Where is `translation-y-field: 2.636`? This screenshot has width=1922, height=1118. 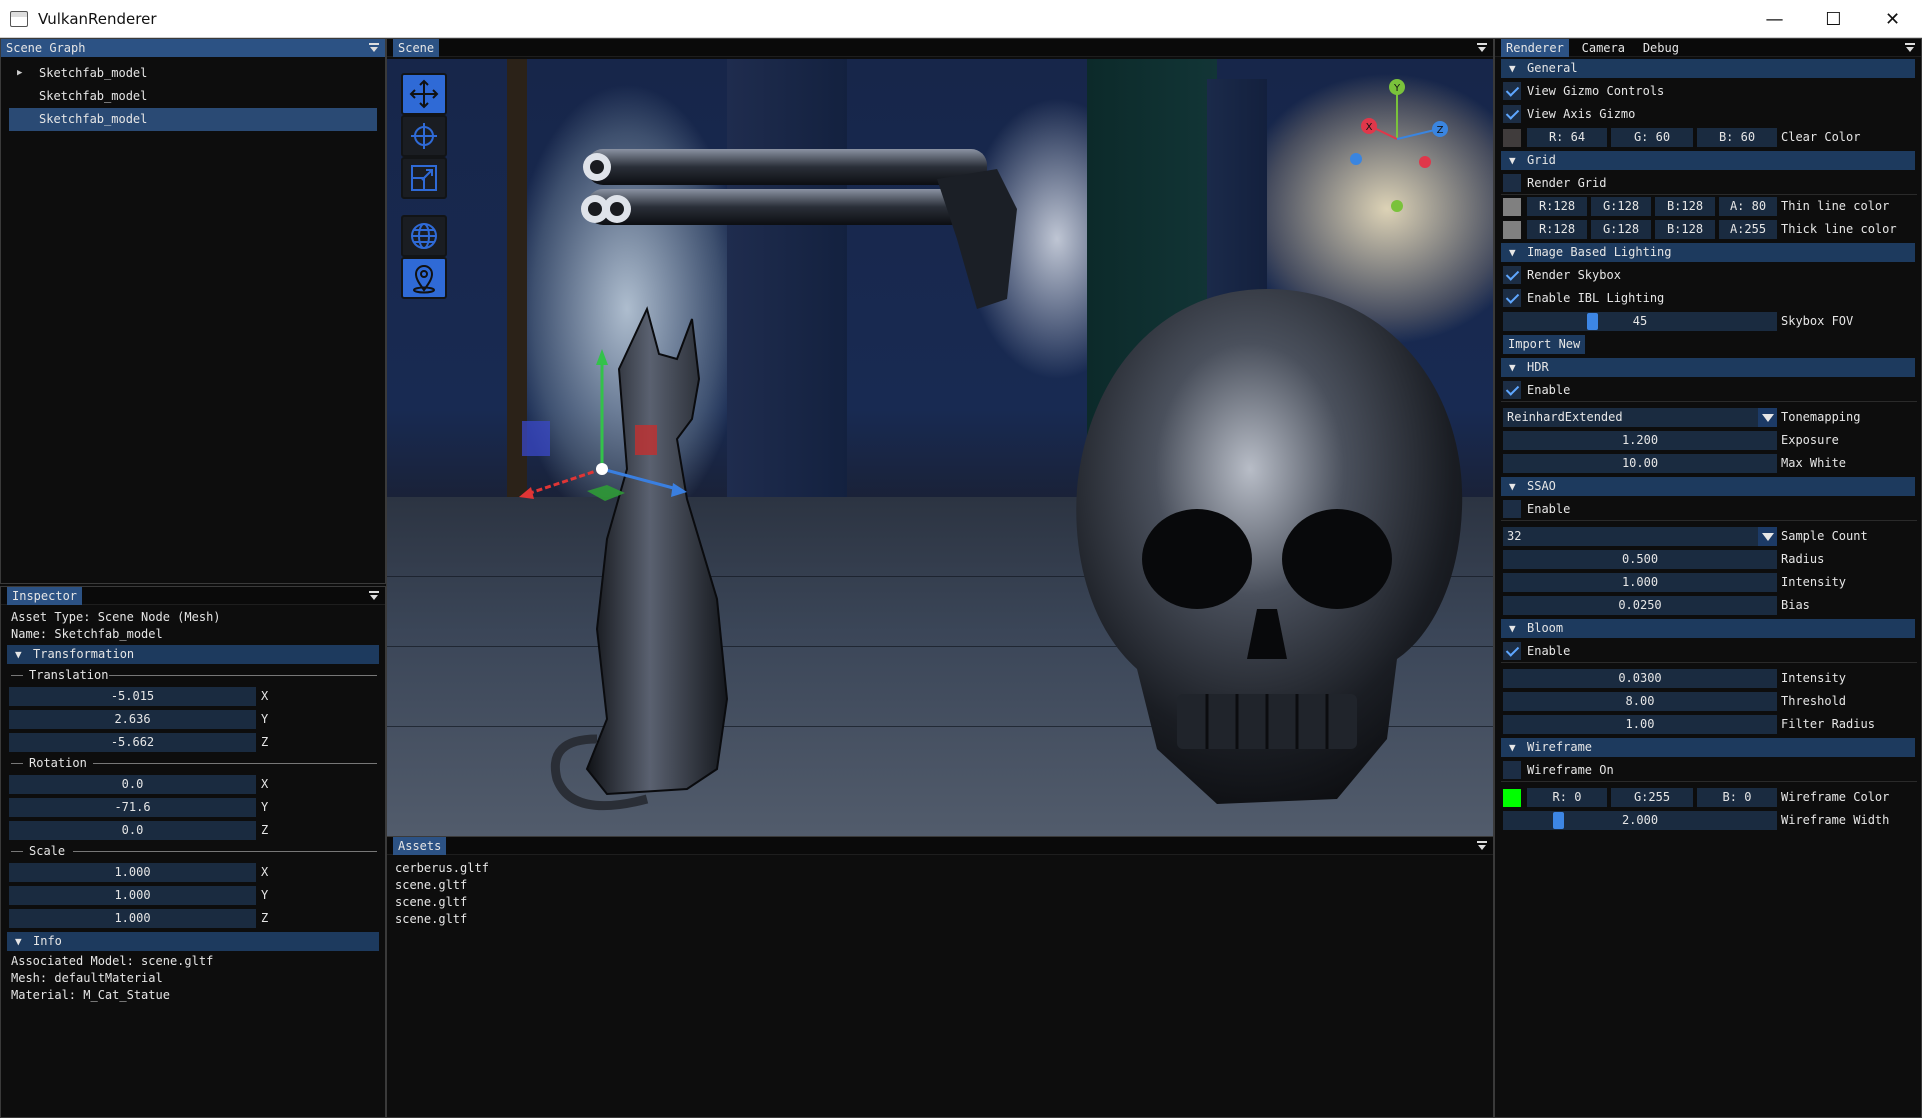
translation-y-field: 2.636 is located at coordinates (132, 719).